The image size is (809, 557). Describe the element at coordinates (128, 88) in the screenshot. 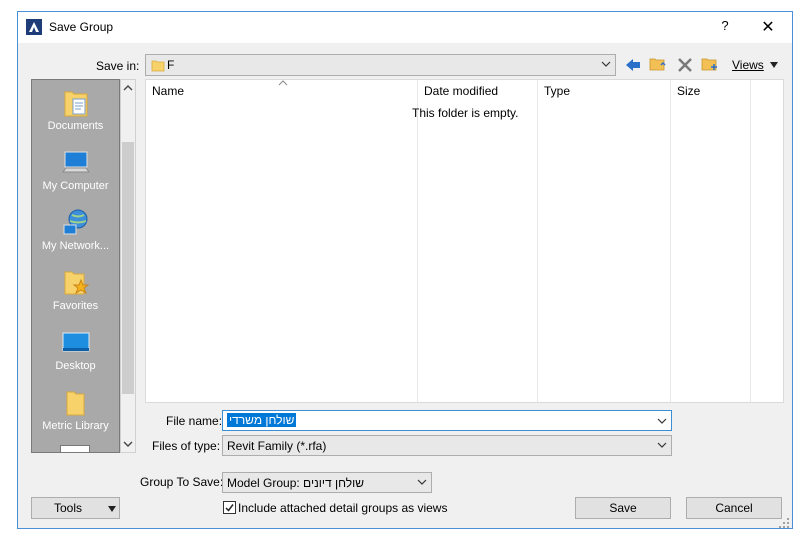

I see `scroll-up-icon` at that location.